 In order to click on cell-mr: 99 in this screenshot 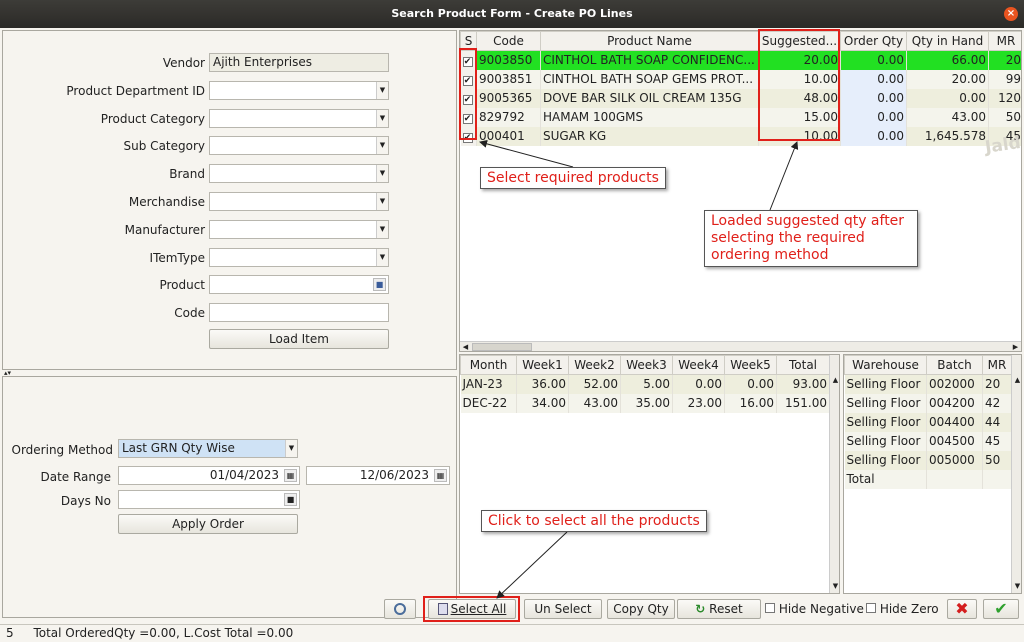, I will do `click(1004, 79)`.